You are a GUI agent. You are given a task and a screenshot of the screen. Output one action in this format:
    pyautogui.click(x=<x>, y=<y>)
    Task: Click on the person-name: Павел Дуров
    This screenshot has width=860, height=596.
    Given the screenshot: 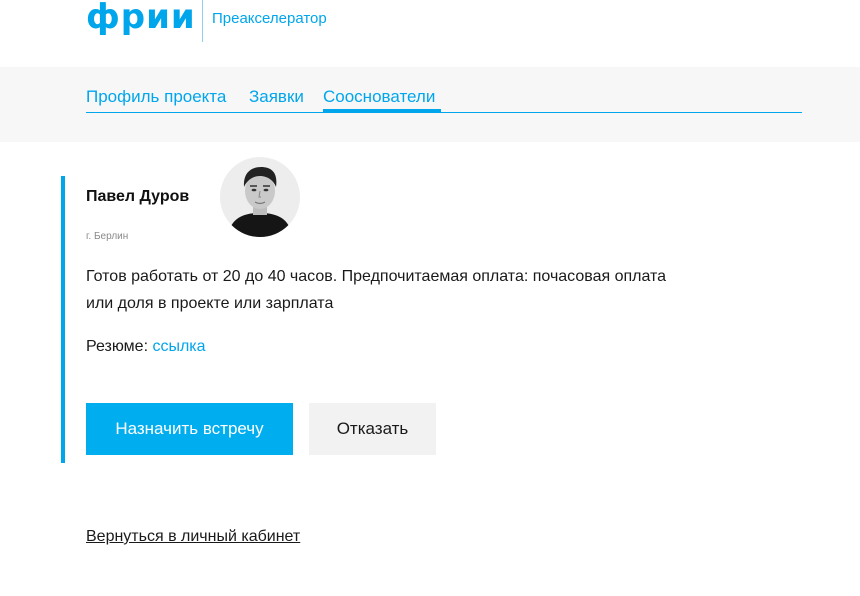 What is the action you would take?
    pyautogui.click(x=138, y=196)
    